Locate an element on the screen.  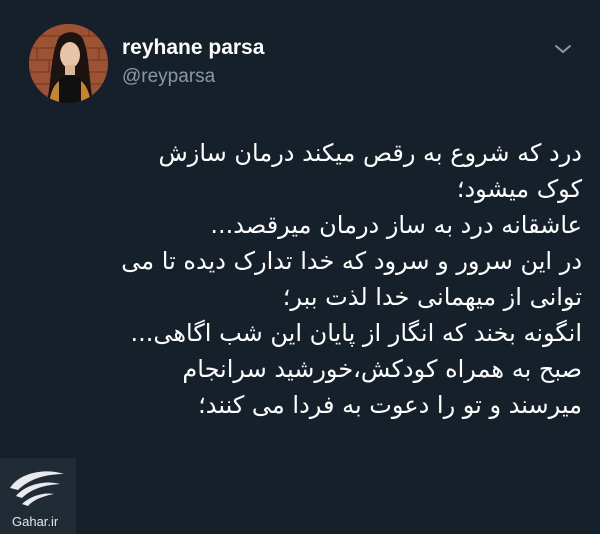
author-handle: @reyparsa is located at coordinates (193, 77).